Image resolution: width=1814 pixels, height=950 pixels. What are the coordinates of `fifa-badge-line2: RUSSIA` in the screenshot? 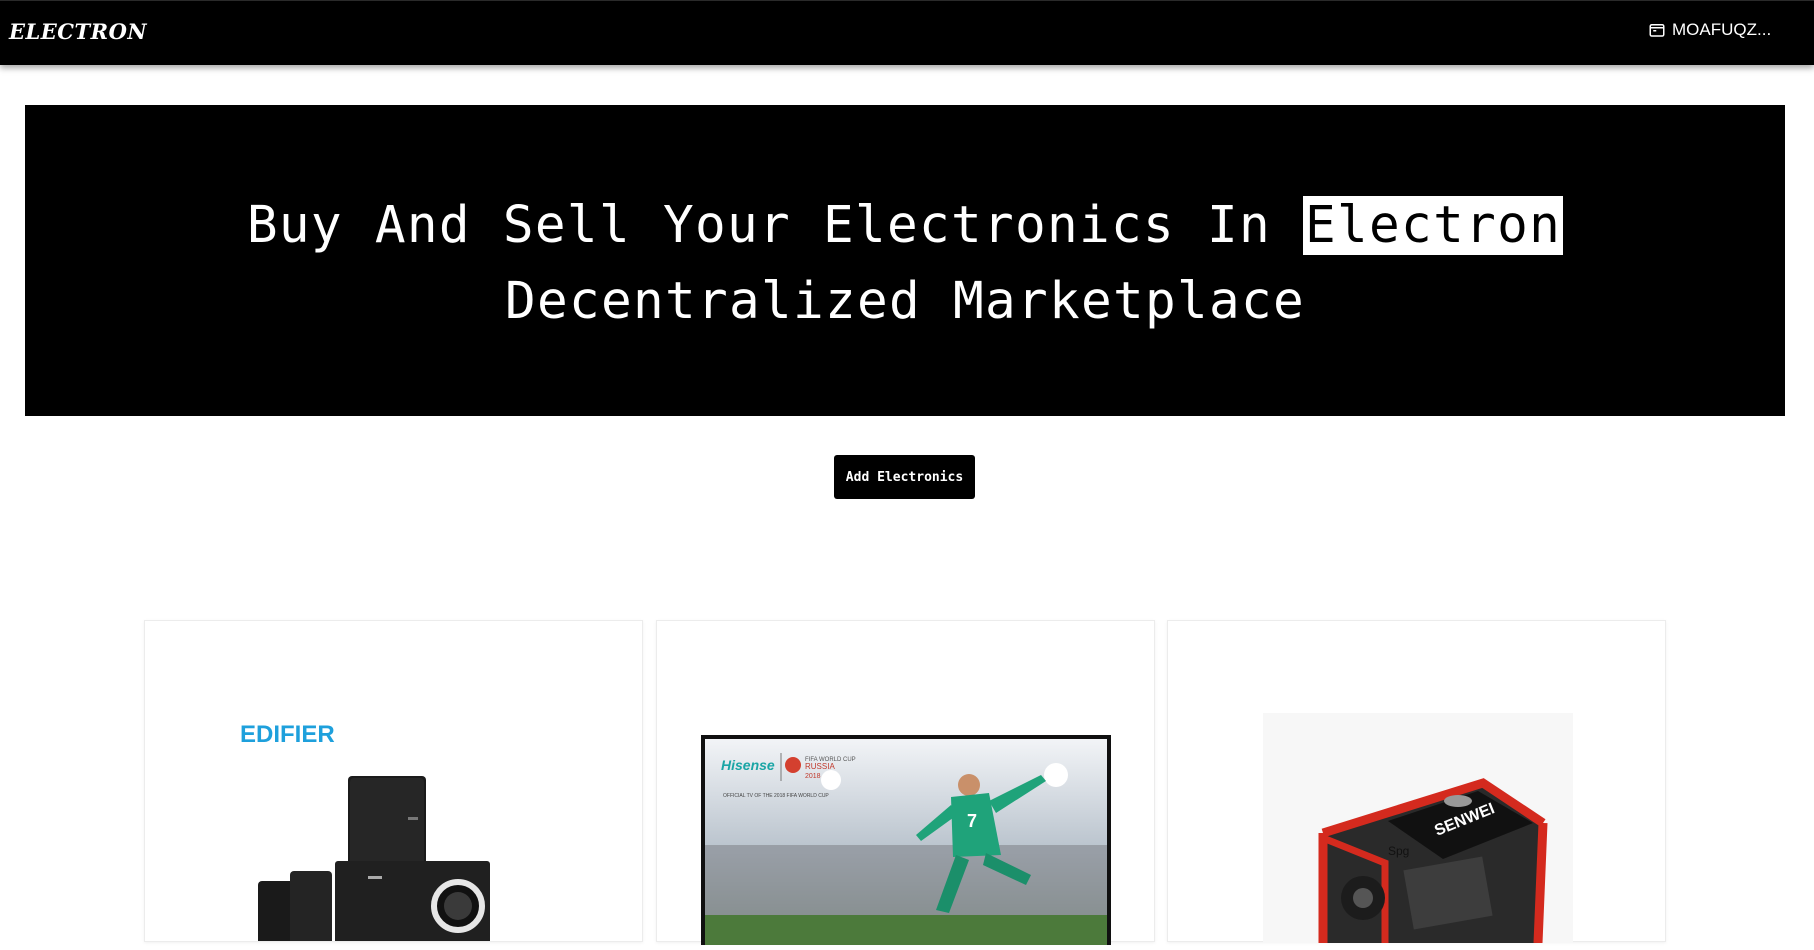 It's located at (820, 766).